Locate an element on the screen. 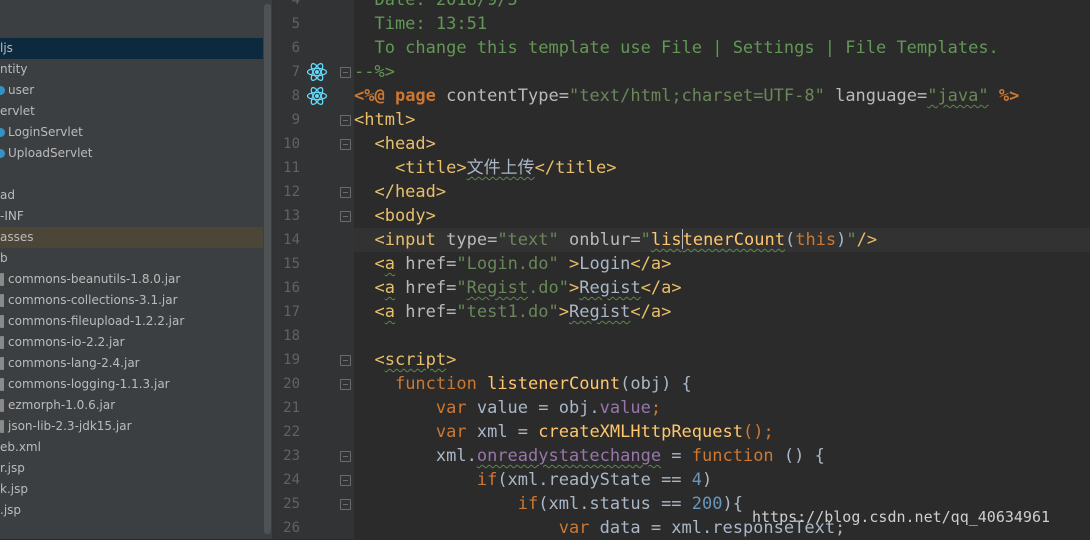  code-line: if(xml.status == 200){ is located at coordinates (548, 504).